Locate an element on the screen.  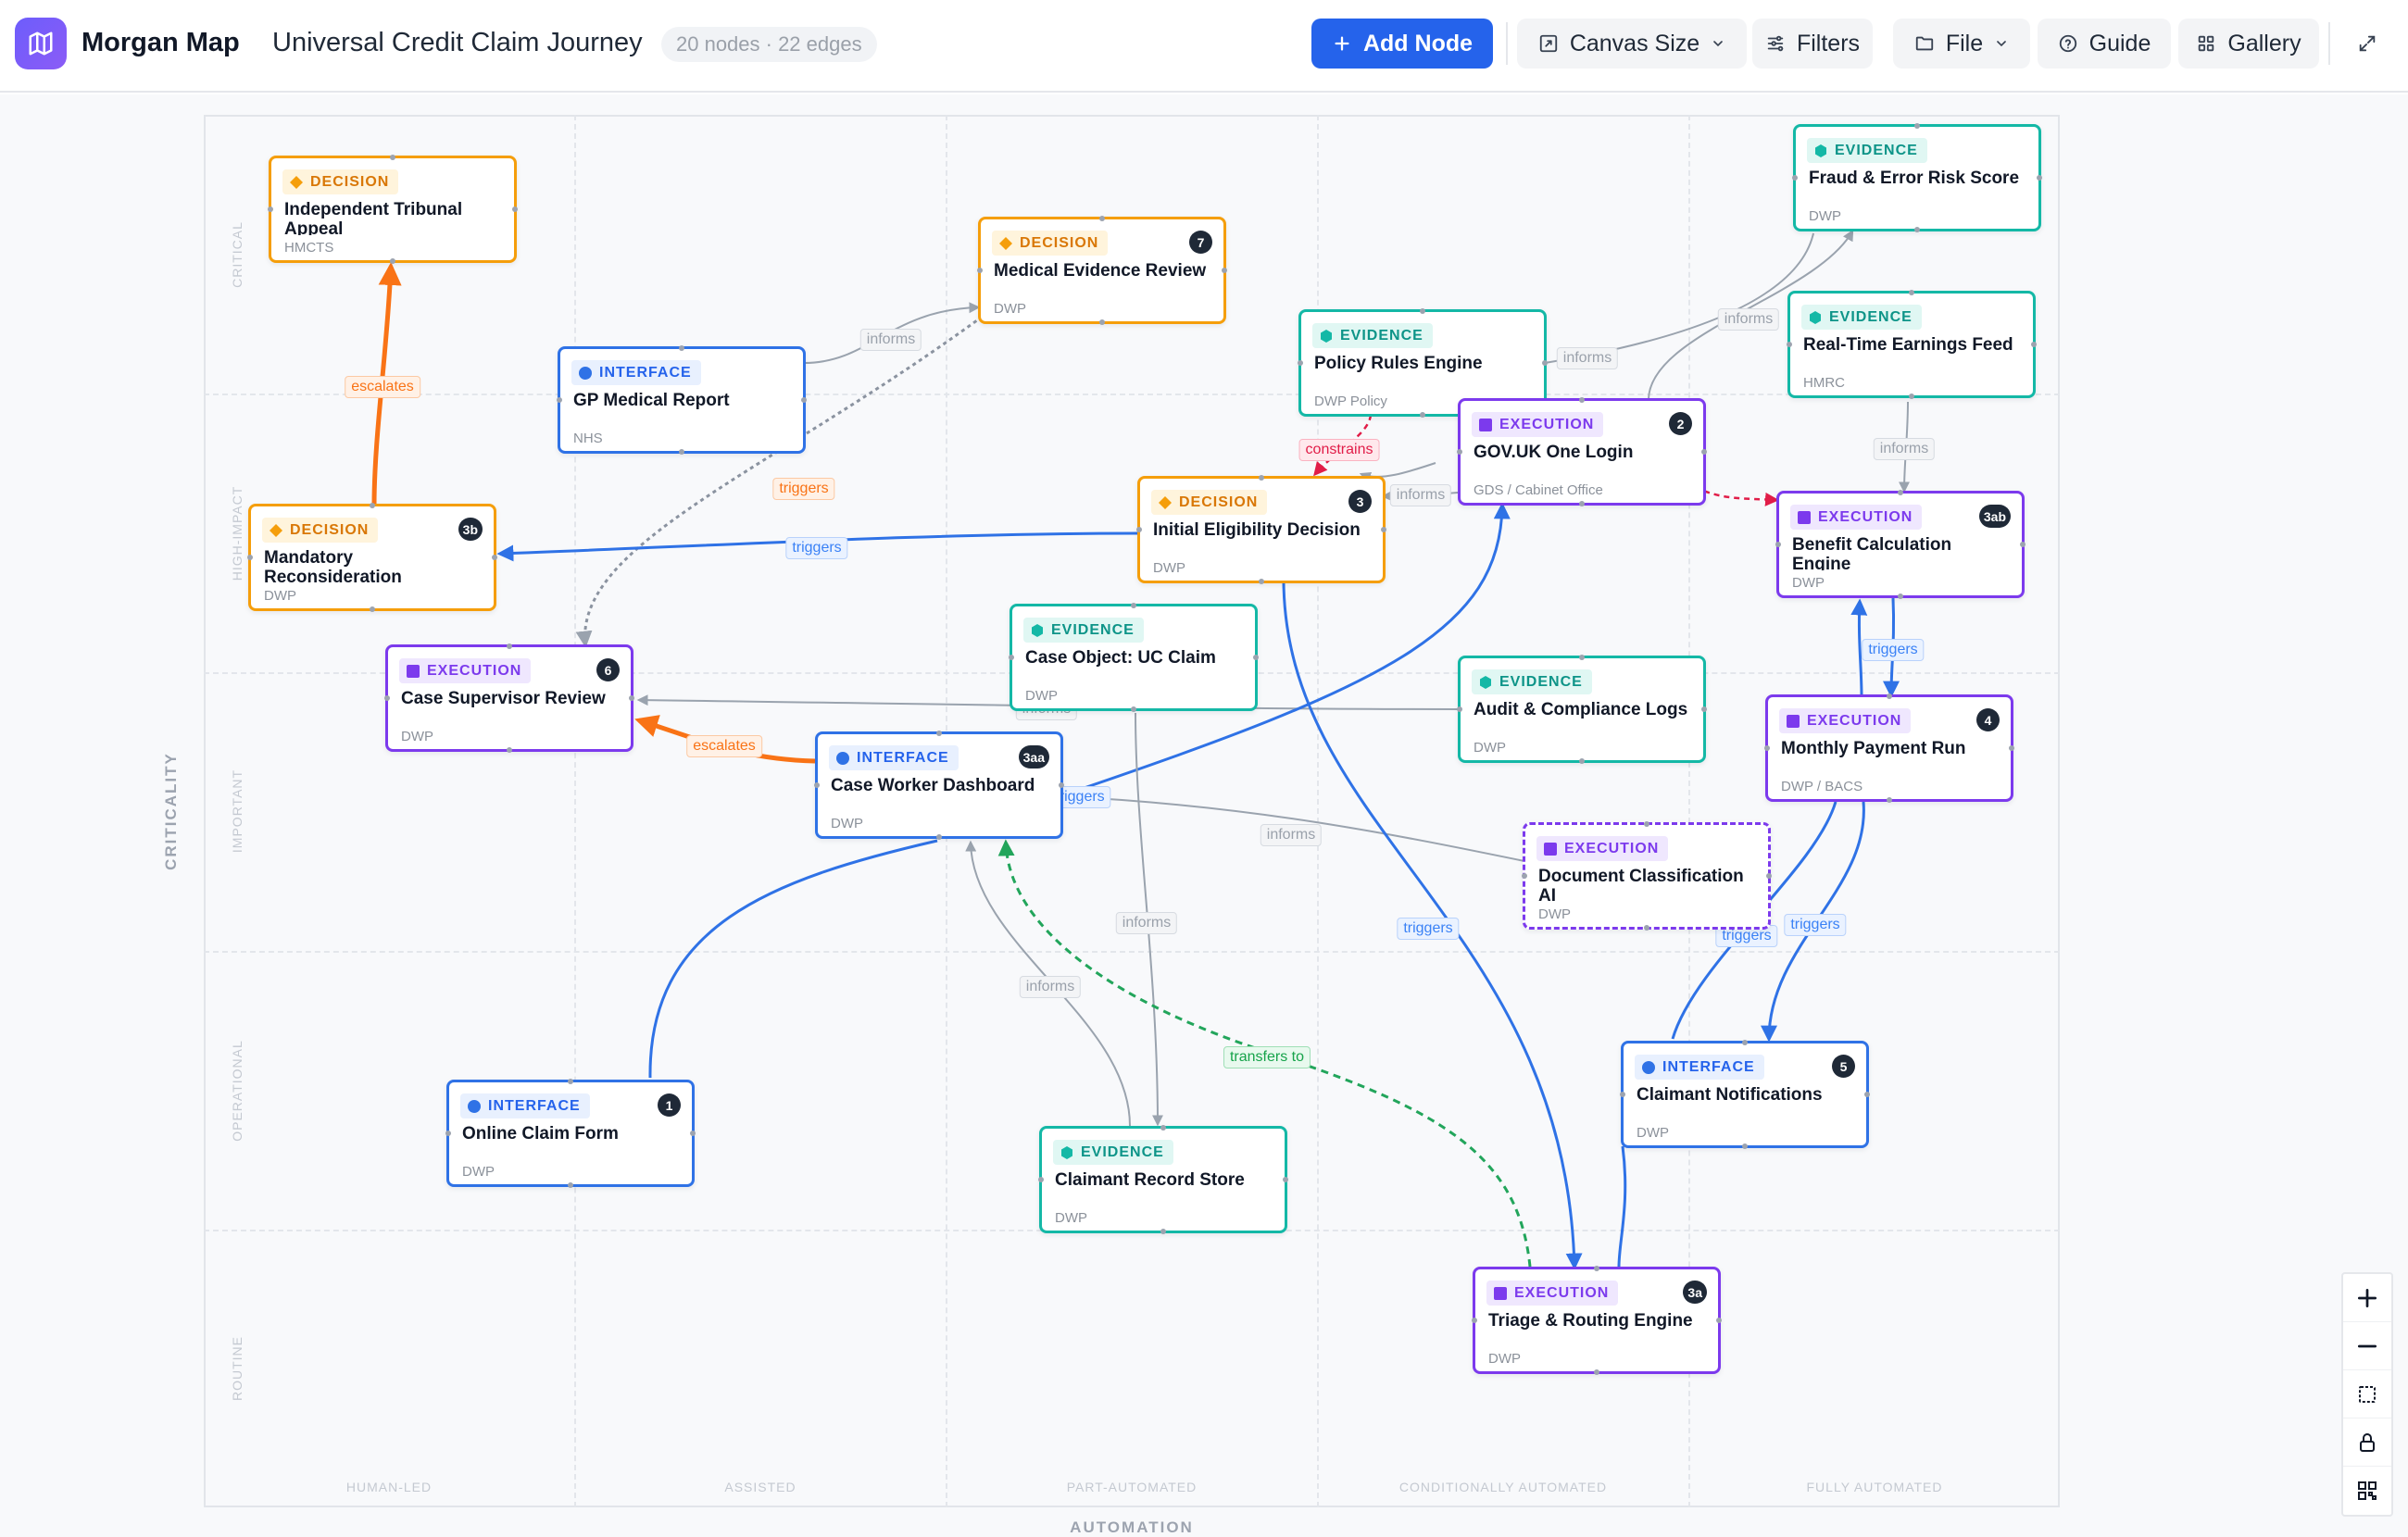
node-medical-evidence-review: DECISION Medical Evidence Review DWP 7 is located at coordinates (1102, 270).